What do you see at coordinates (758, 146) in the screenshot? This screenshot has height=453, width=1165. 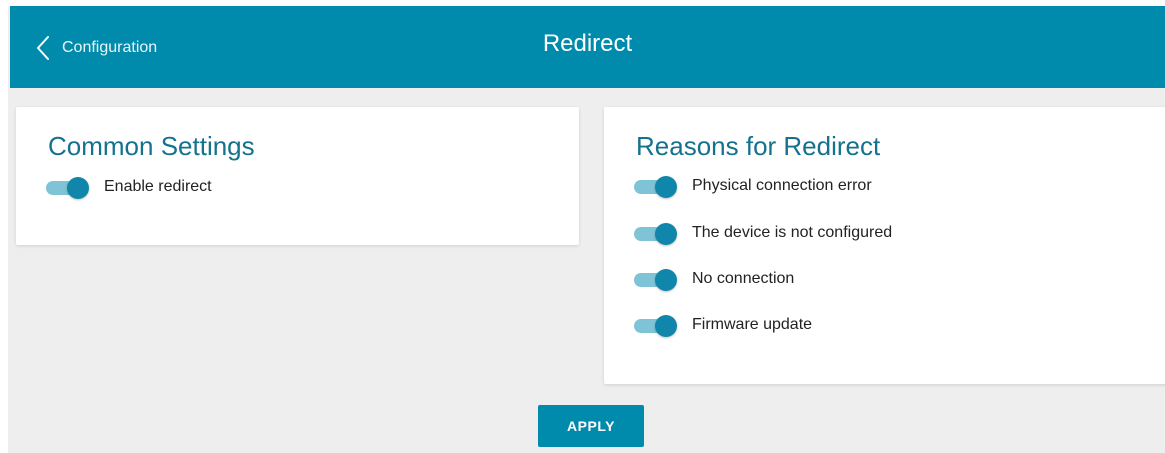 I see `reasons-for-redirect-title: Reasons for Redirect` at bounding box center [758, 146].